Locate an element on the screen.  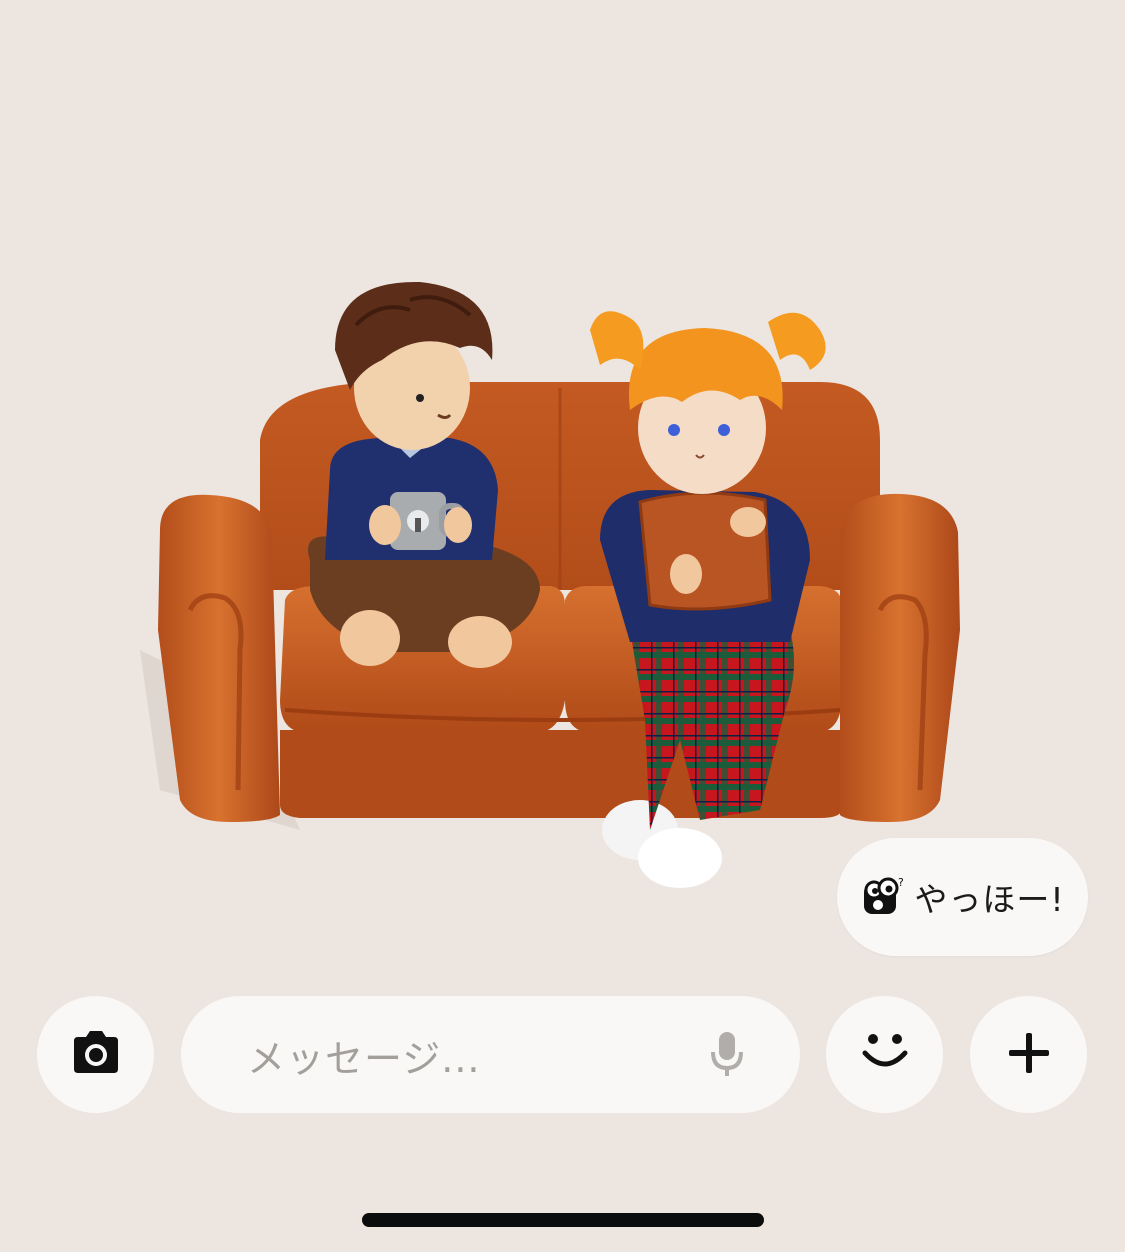
emoji-button is located at coordinates (884, 1054).